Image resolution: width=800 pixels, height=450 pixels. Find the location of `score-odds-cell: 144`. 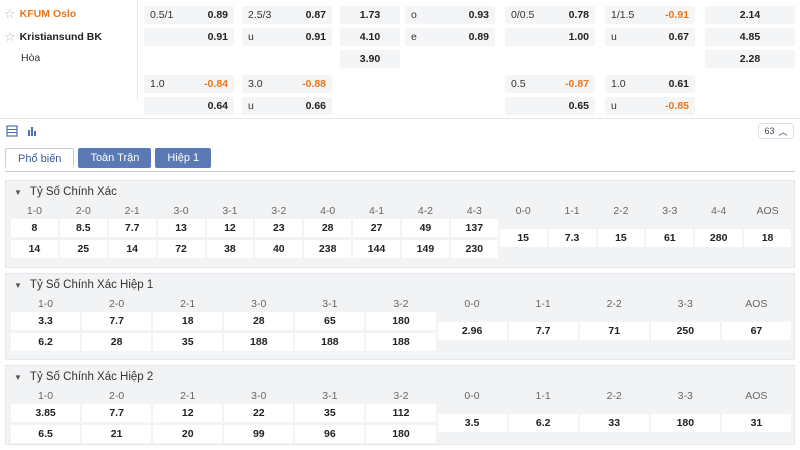

score-odds-cell: 144 is located at coordinates (376, 249).